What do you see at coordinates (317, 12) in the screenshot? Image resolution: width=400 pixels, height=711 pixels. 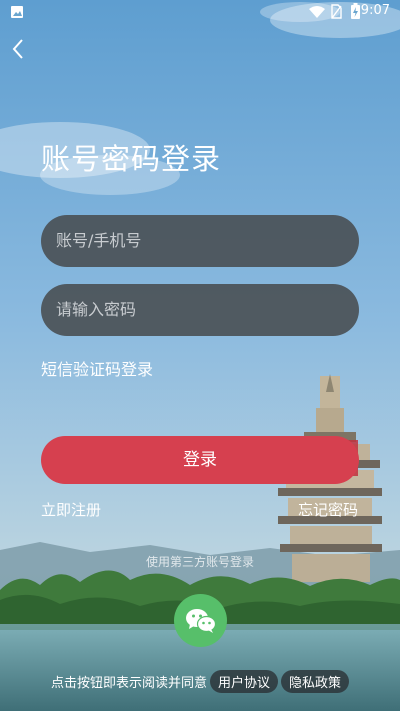 I see `wifi-icon` at bounding box center [317, 12].